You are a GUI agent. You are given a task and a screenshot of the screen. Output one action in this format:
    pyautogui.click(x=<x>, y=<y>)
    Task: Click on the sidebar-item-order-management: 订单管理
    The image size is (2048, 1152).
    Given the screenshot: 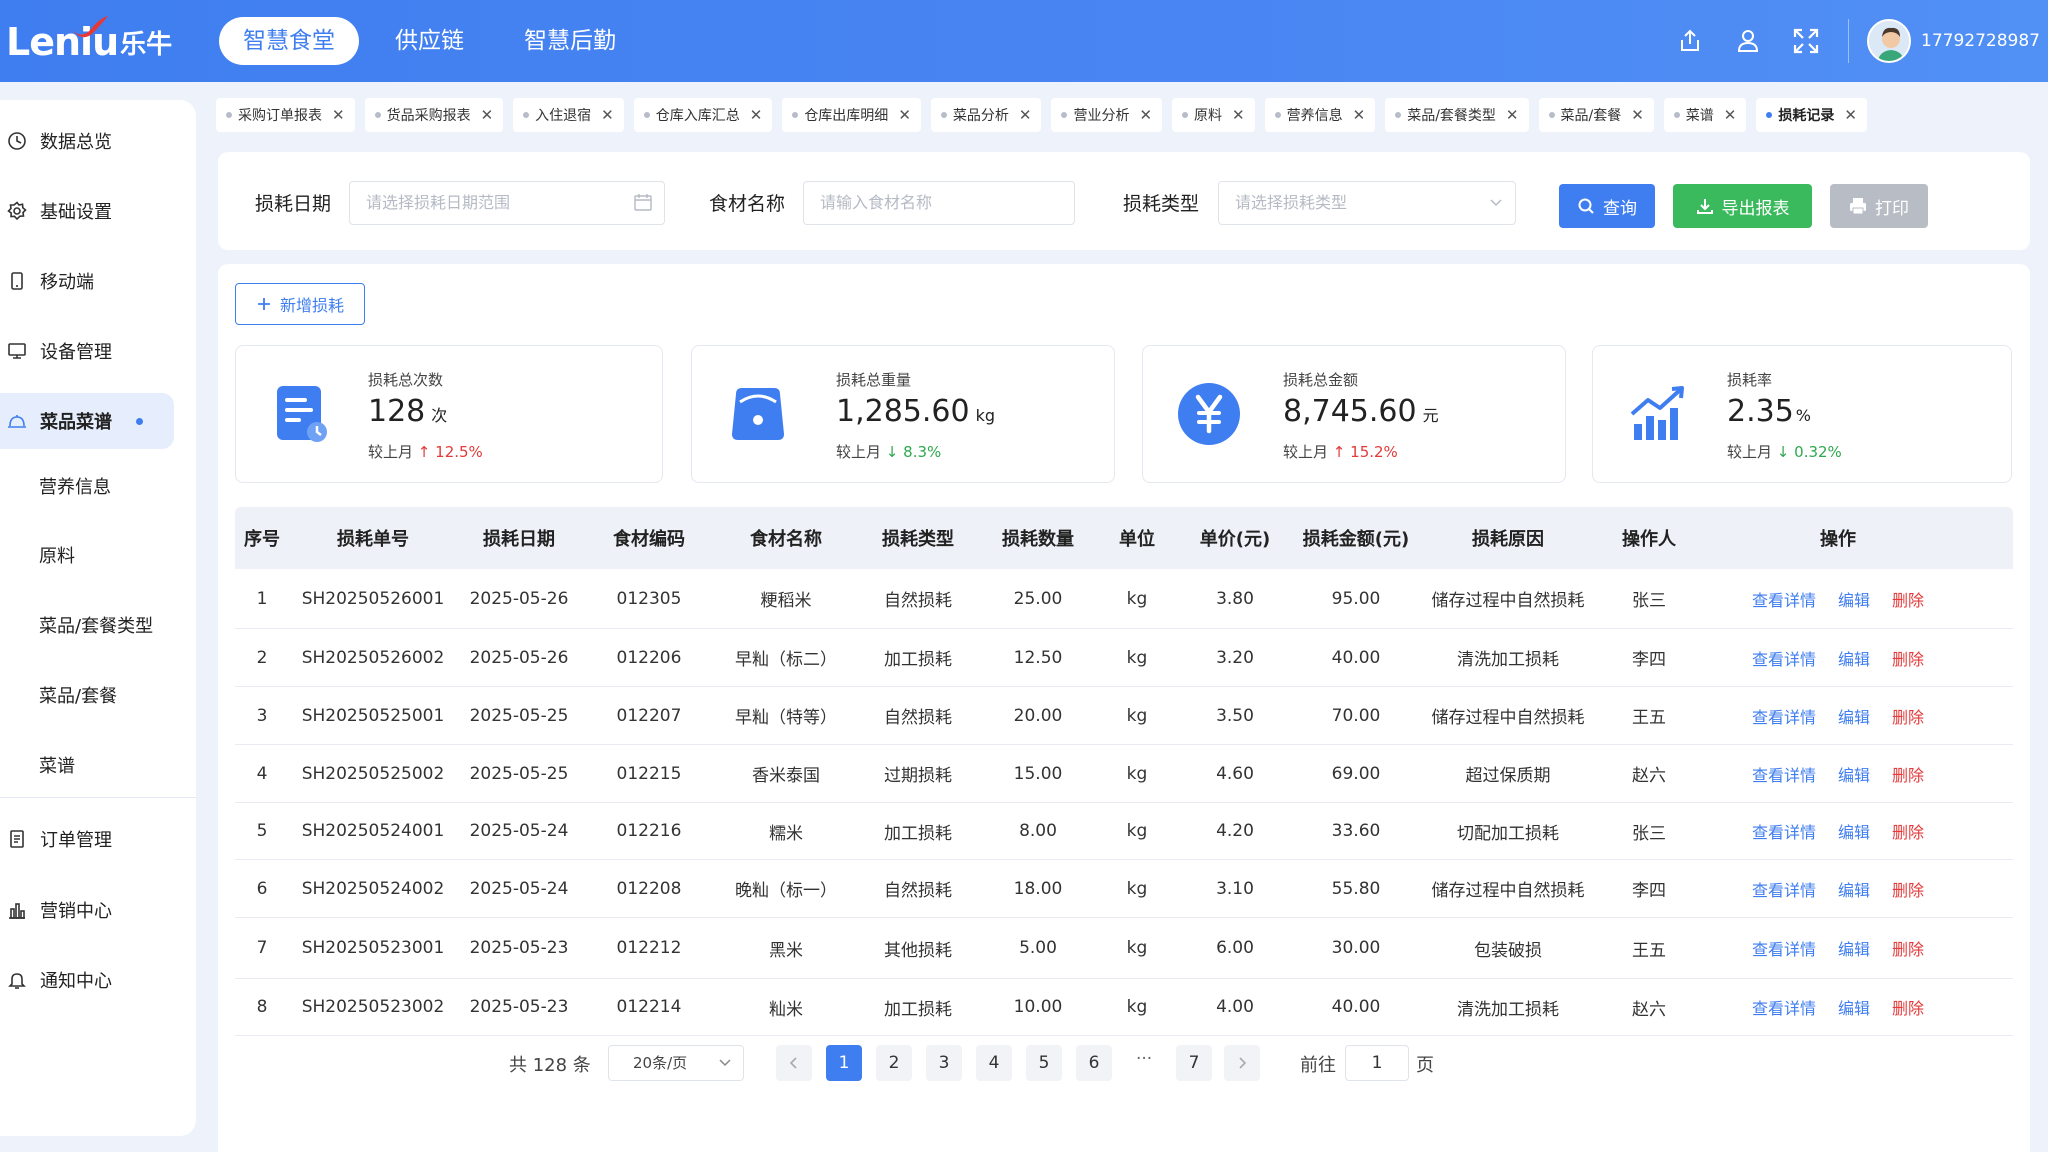 What is the action you would take?
    pyautogui.click(x=87, y=839)
    